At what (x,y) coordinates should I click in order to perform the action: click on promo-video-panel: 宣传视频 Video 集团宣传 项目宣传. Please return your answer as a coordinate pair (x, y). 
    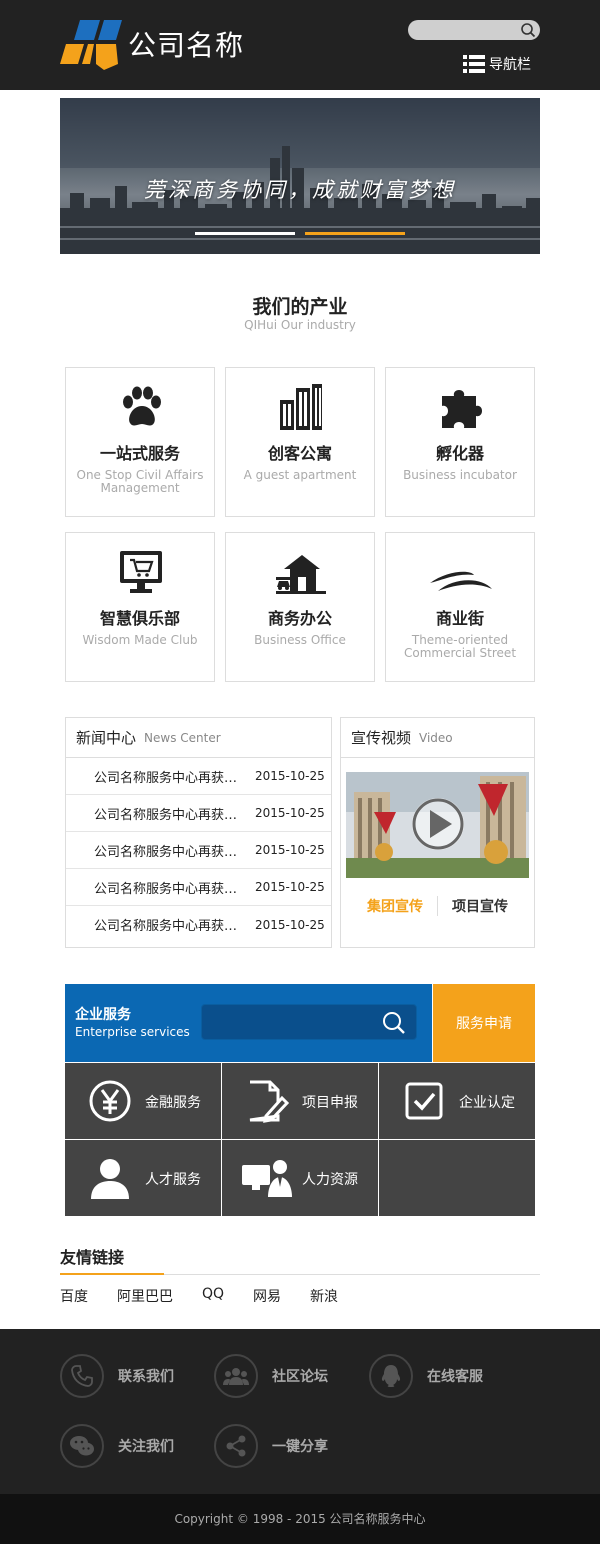
    Looking at the image, I should click on (437, 832).